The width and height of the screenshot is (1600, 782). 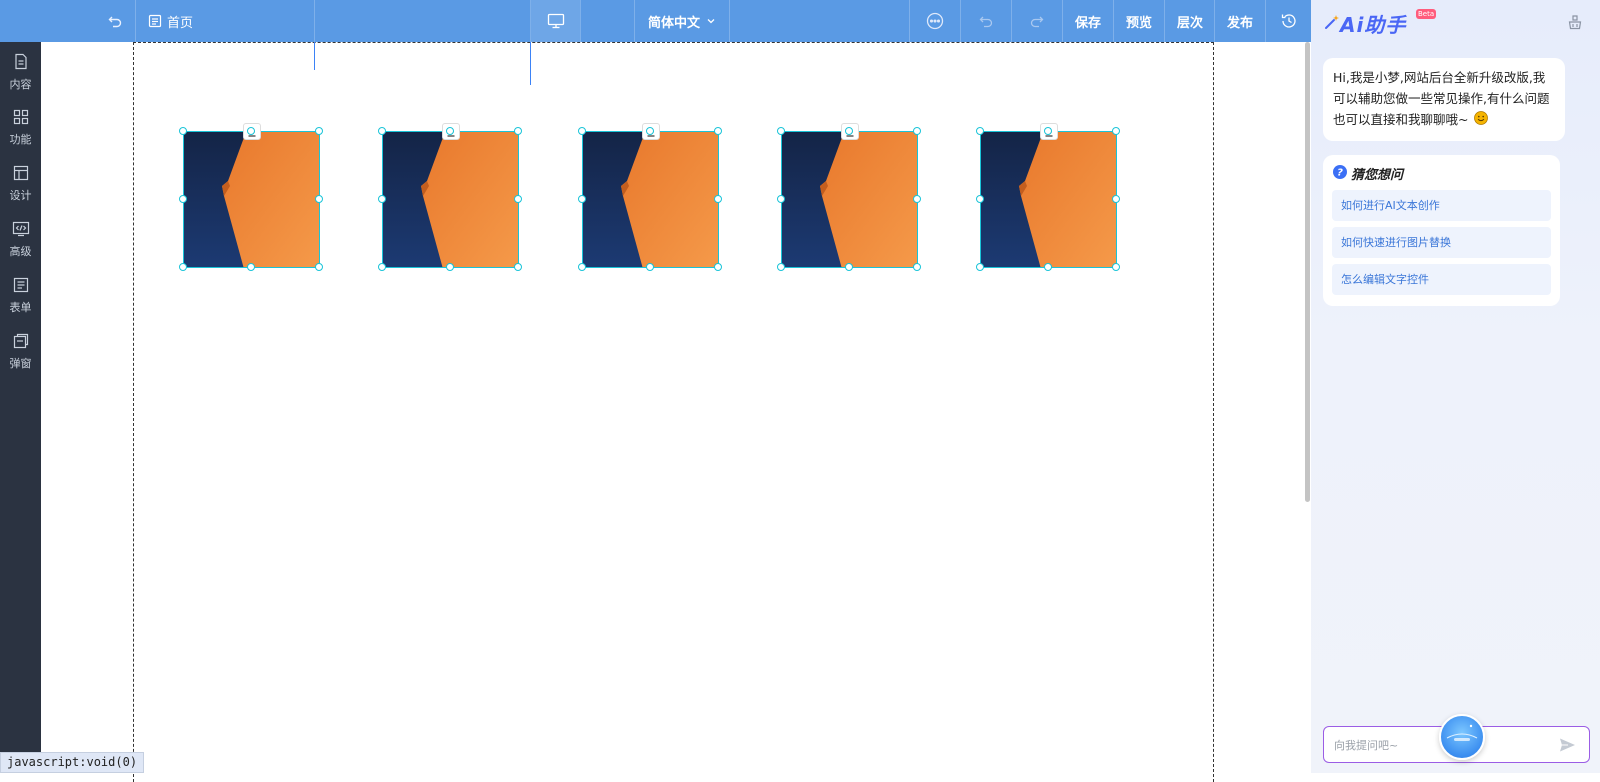 I want to click on history-clock-icon, so click(x=1288, y=21).